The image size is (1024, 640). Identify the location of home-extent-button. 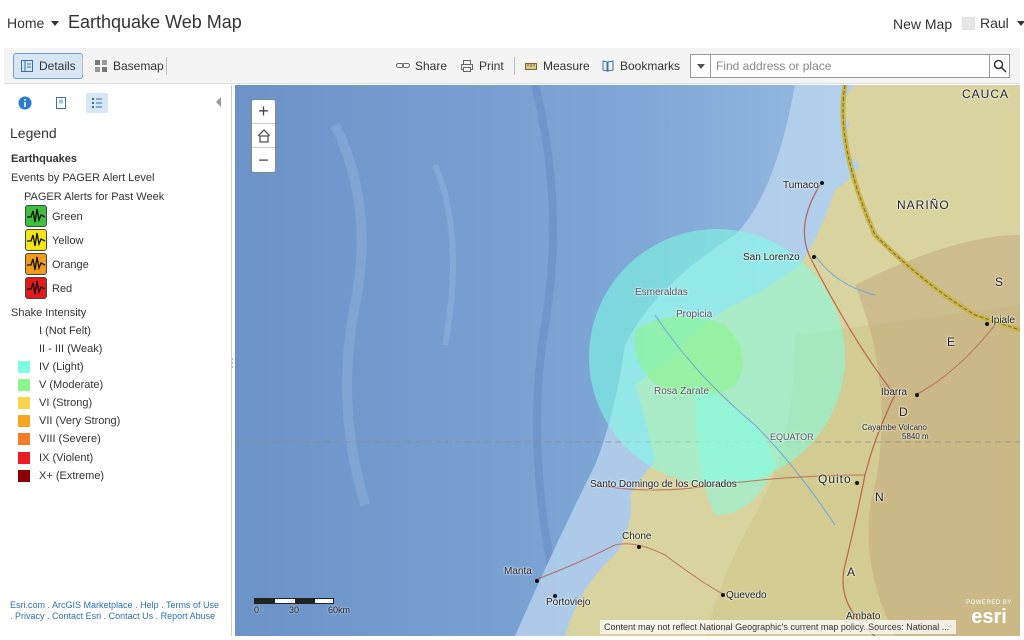
(263, 136).